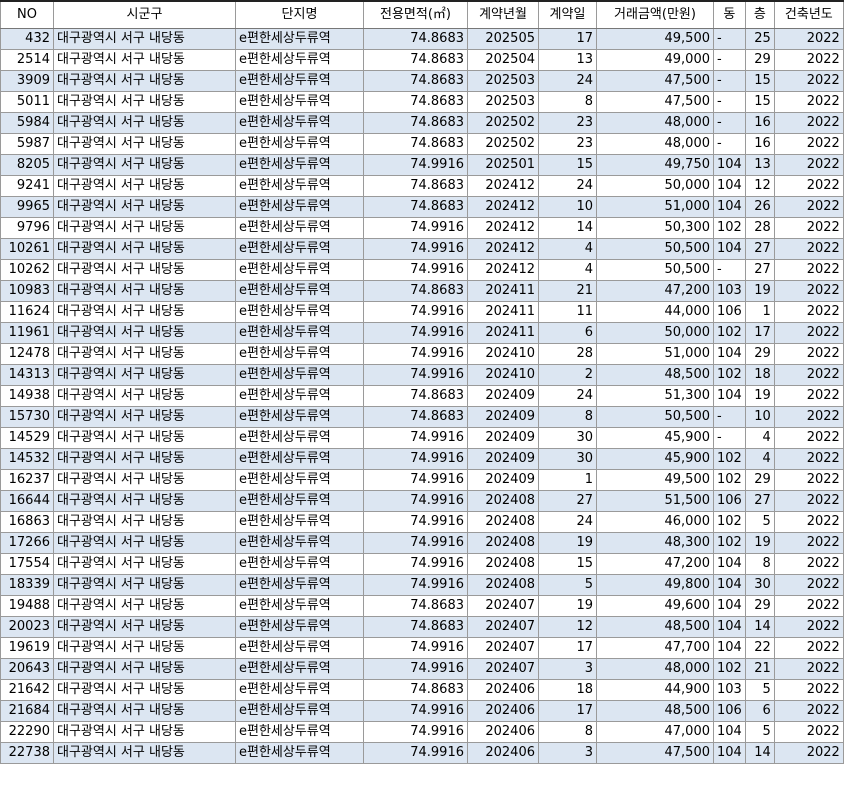  I want to click on cell-floor: 17, so click(759, 333).